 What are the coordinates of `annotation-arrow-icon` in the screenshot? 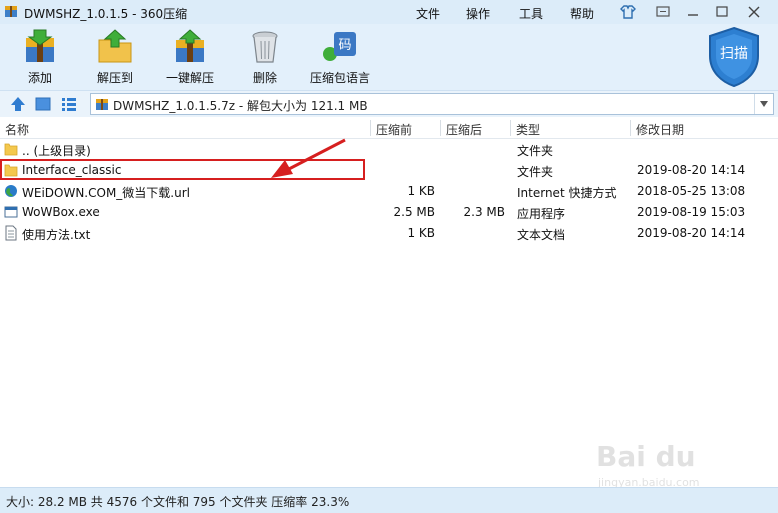 It's located at (308, 158).